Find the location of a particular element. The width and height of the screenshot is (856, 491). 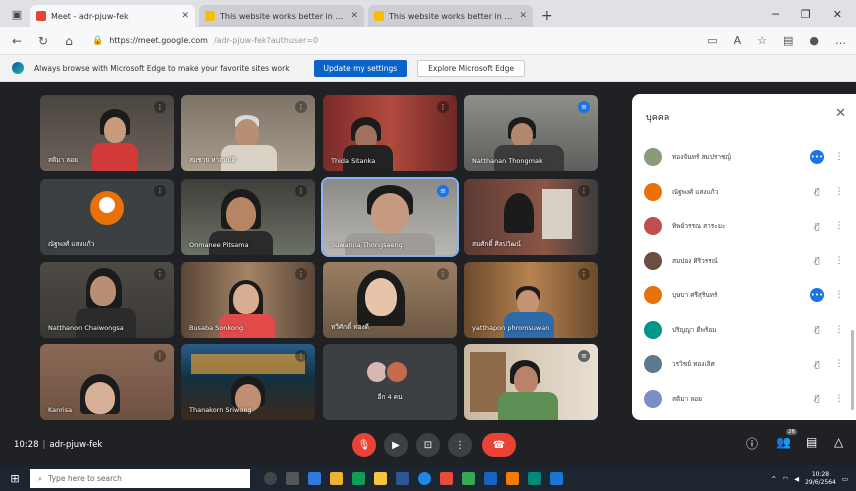

clock: 10:28 29/6/2564 is located at coordinates (820, 479).